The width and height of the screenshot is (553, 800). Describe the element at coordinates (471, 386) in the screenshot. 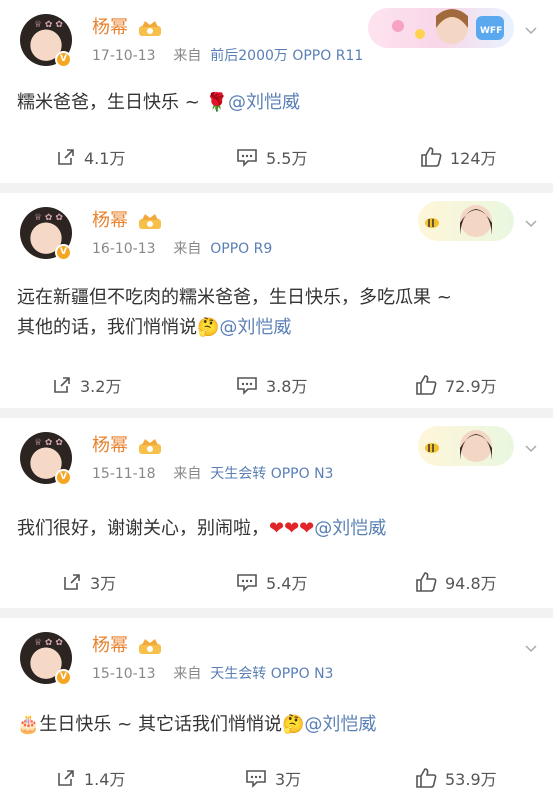

I see `like-count: 72.9万` at that location.